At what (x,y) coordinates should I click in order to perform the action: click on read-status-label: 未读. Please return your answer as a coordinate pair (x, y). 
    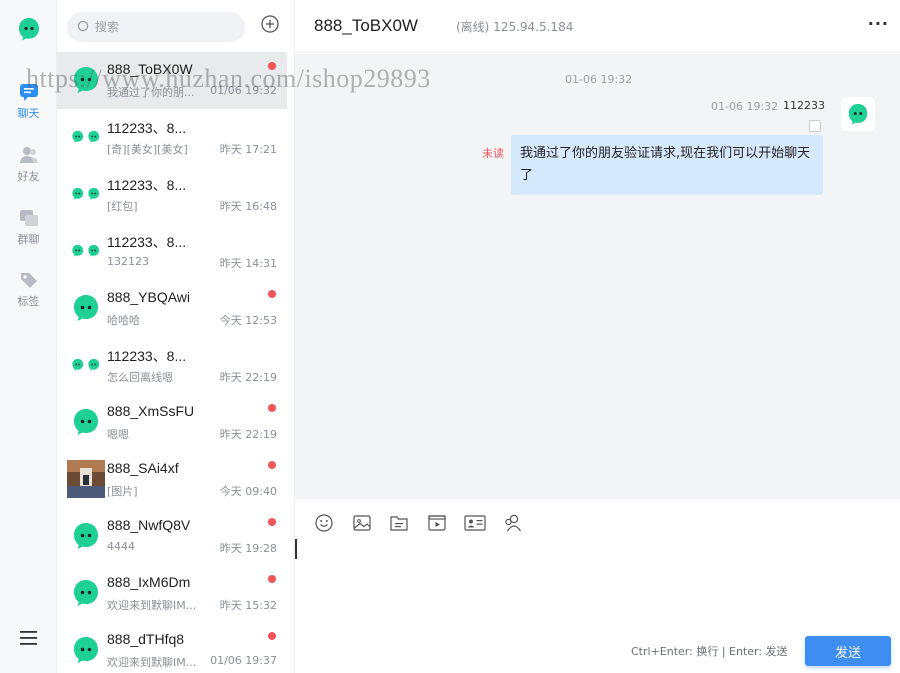
    Looking at the image, I should click on (493, 153).